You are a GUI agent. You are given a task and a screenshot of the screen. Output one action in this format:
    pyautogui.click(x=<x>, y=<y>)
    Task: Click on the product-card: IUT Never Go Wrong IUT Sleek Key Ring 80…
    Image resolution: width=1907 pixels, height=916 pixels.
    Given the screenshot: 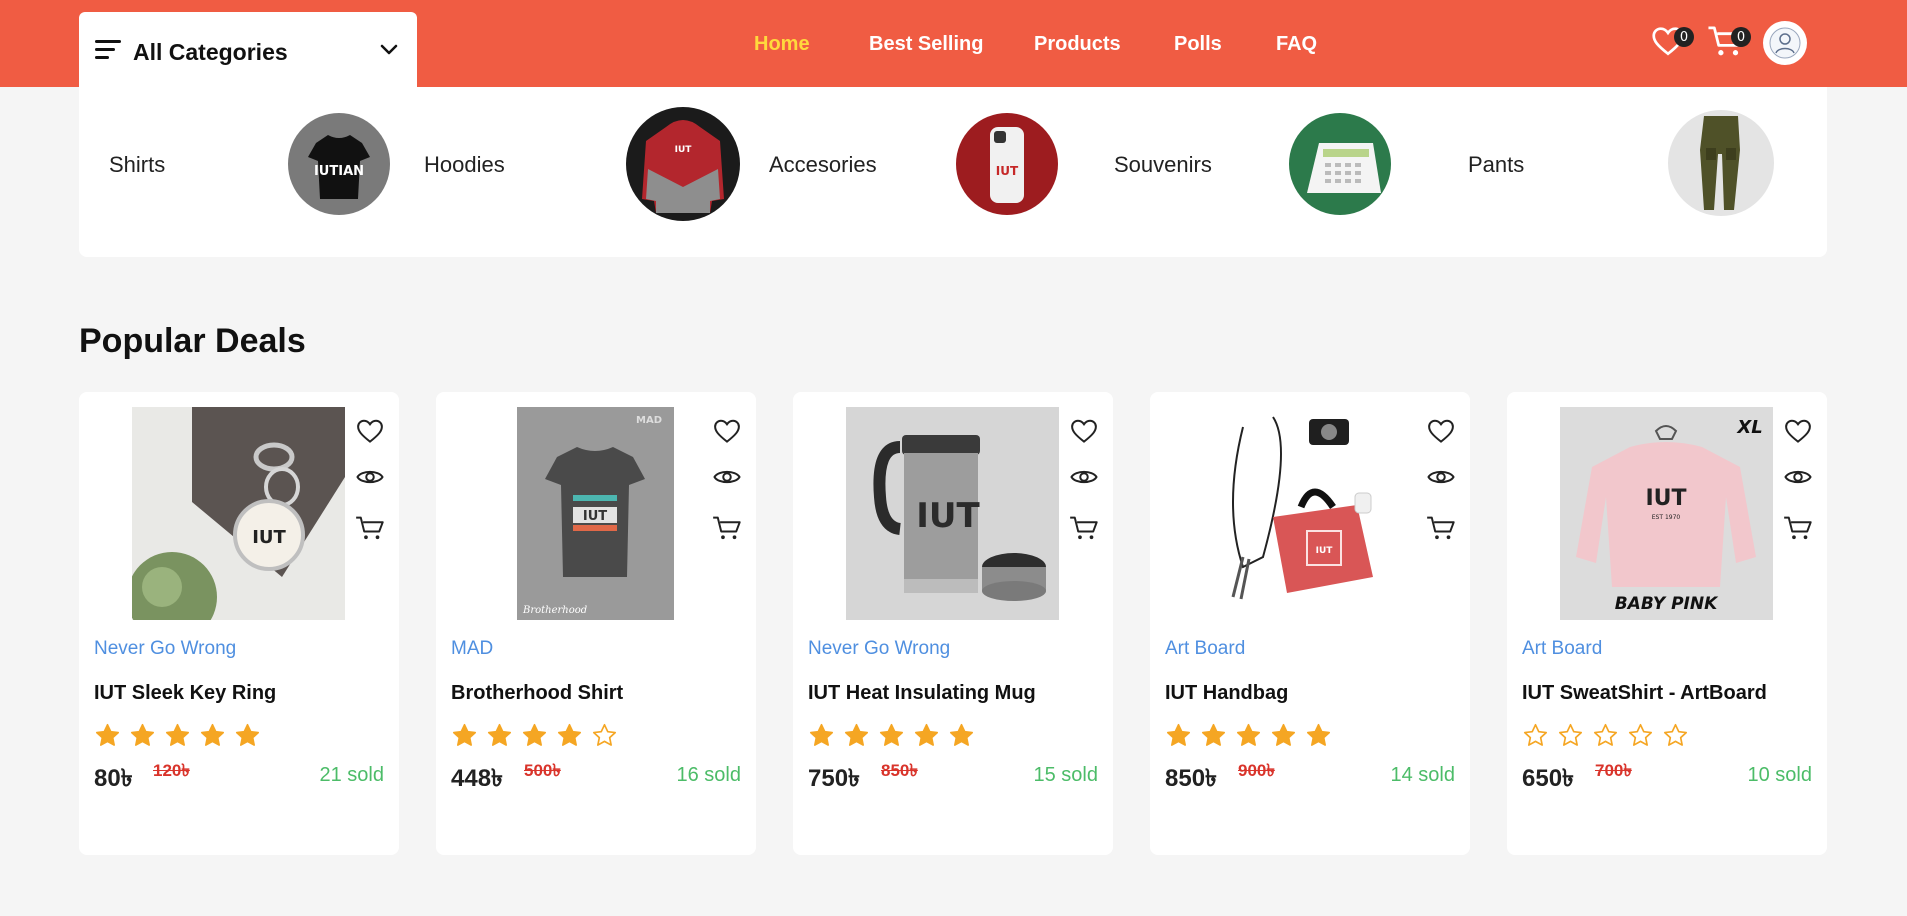 What is the action you would take?
    pyautogui.click(x=239, y=623)
    